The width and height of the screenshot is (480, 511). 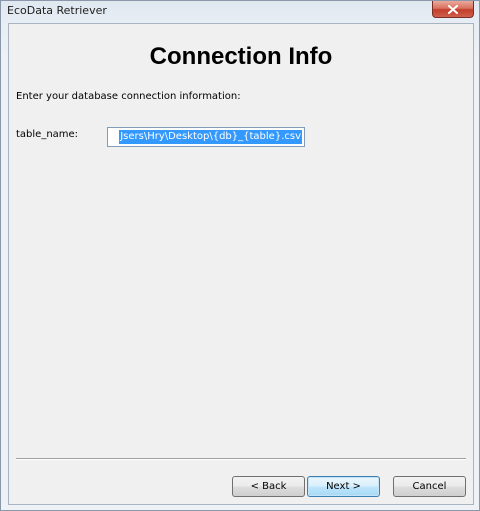 What do you see at coordinates (429, 486) in the screenshot?
I see `cancel-button: Cancel` at bounding box center [429, 486].